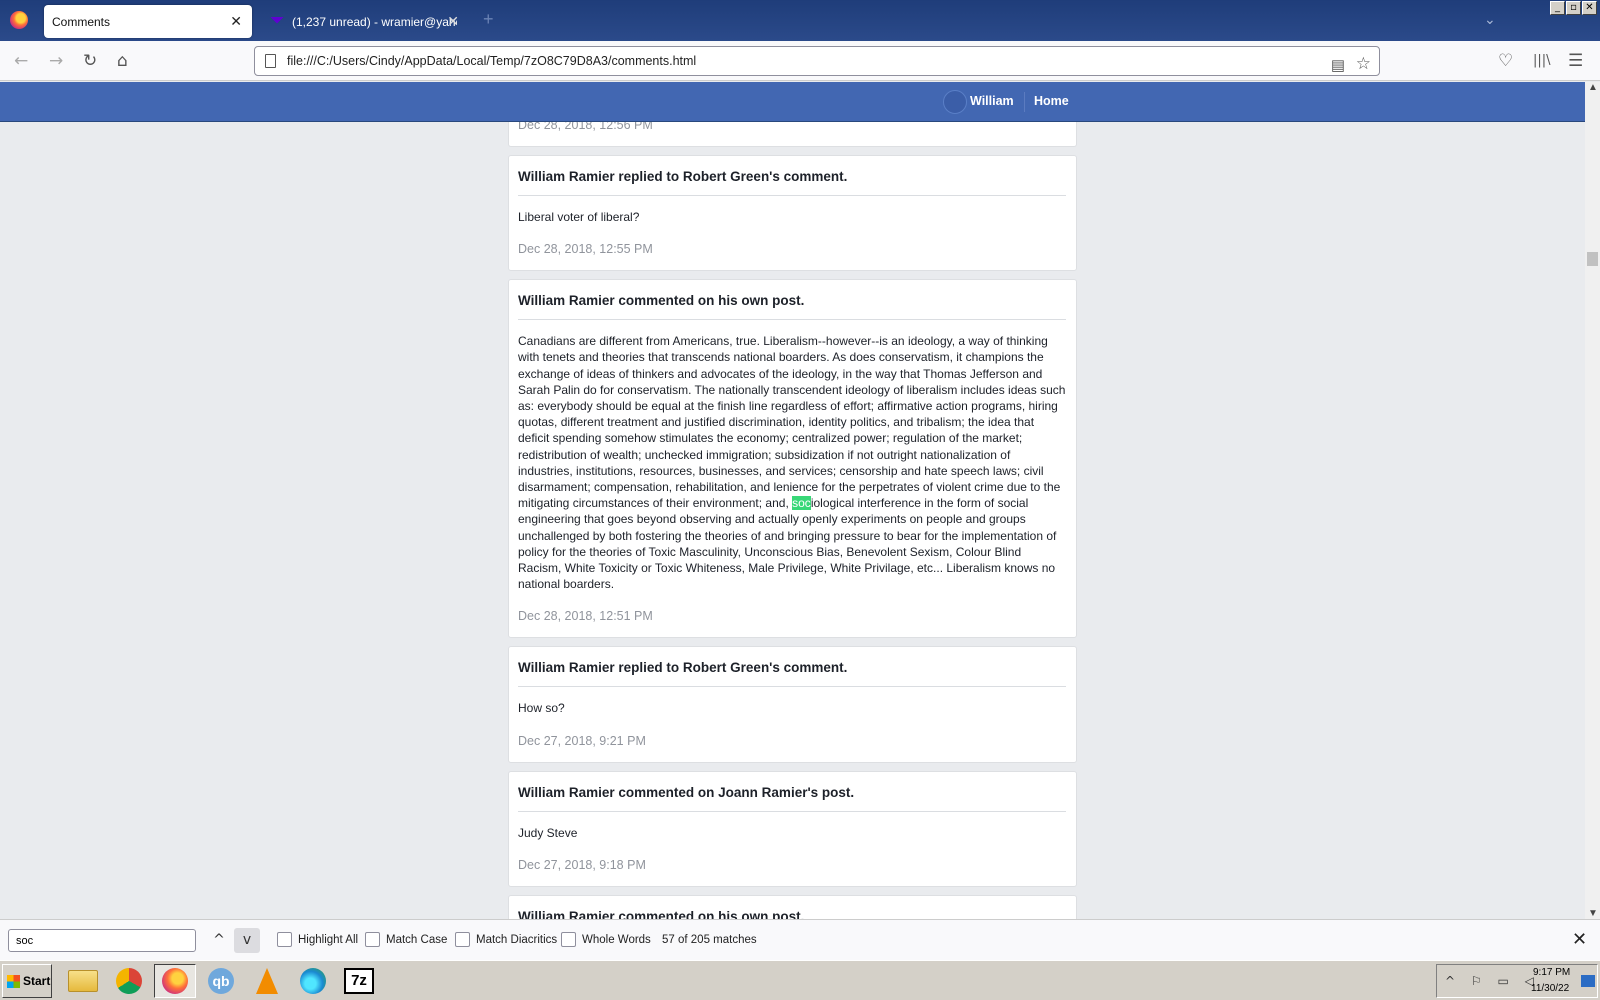 Image resolution: width=1600 pixels, height=1000 pixels. I want to click on 7zip-icon: 7z, so click(359, 981).